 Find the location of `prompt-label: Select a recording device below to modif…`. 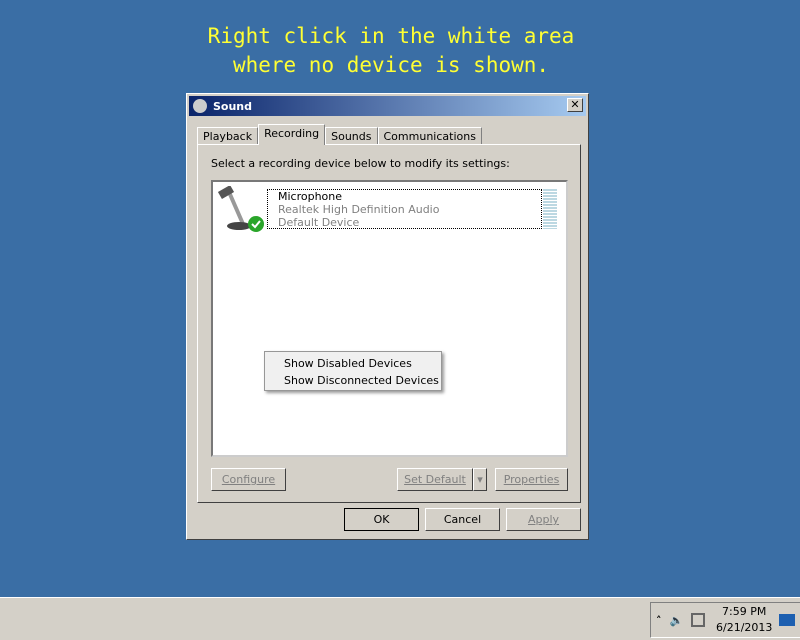

prompt-label: Select a recording device below to modif… is located at coordinates (360, 163).